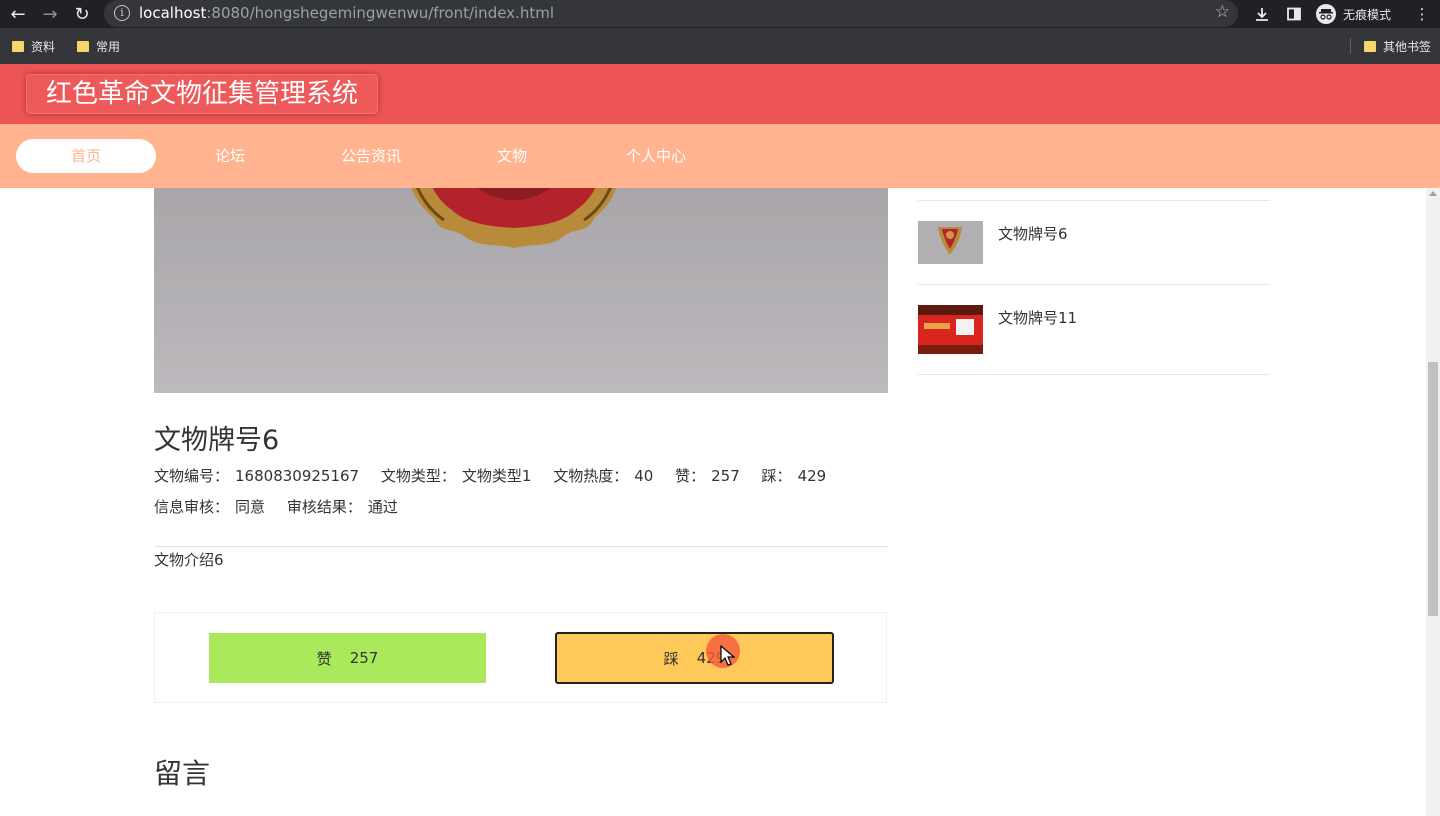  Describe the element at coordinates (591, 476) in the screenshot. I see `heat-label: 文物热度：` at that location.